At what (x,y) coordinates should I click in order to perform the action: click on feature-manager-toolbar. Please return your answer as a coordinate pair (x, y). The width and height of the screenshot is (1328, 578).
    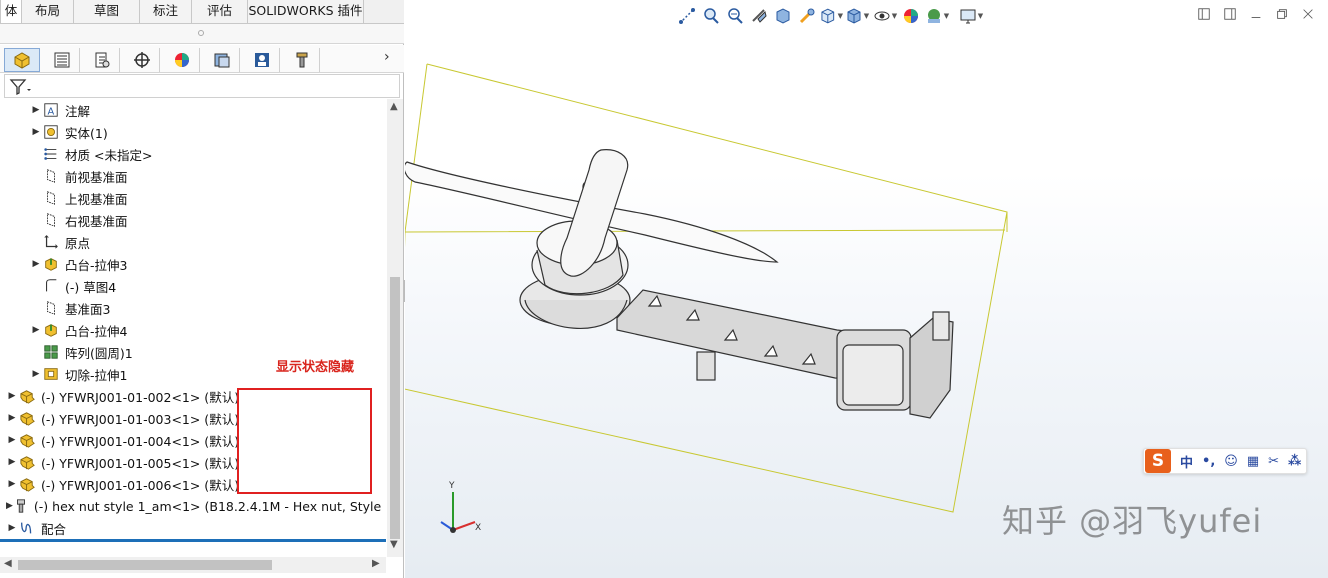
    Looking at the image, I should click on (202, 59).